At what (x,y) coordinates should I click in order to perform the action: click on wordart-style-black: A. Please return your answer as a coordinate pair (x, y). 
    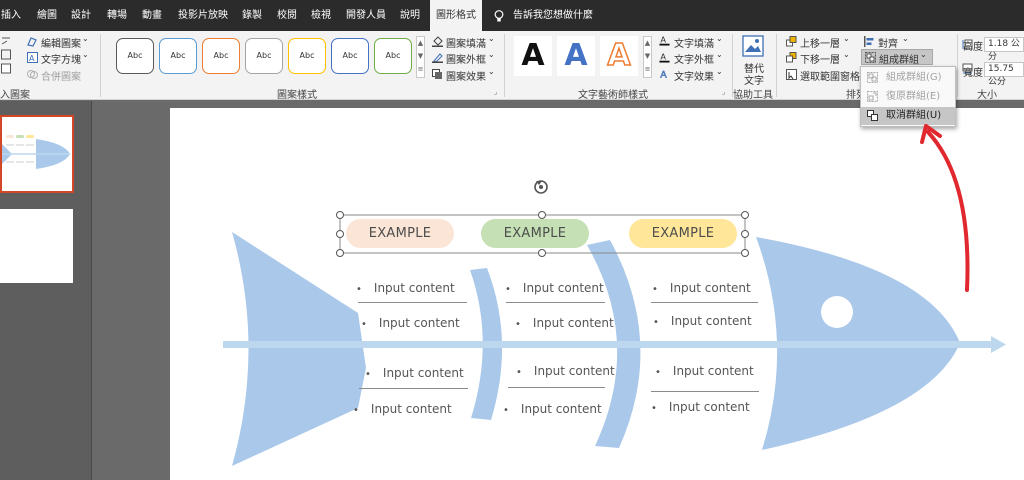
    Looking at the image, I should click on (533, 56).